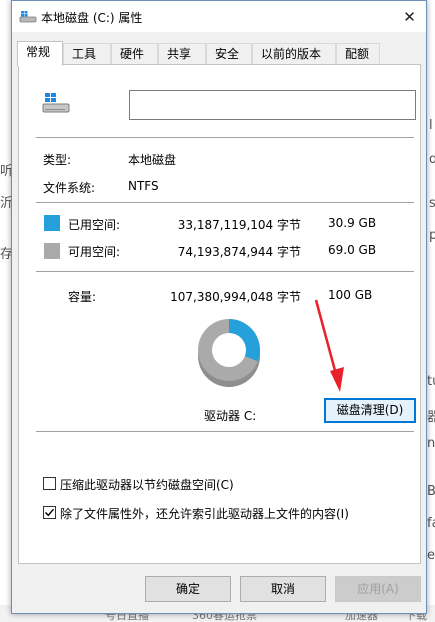 This screenshot has width=435, height=622. Describe the element at coordinates (57, 160) in the screenshot. I see `type-label: 类型:` at that location.